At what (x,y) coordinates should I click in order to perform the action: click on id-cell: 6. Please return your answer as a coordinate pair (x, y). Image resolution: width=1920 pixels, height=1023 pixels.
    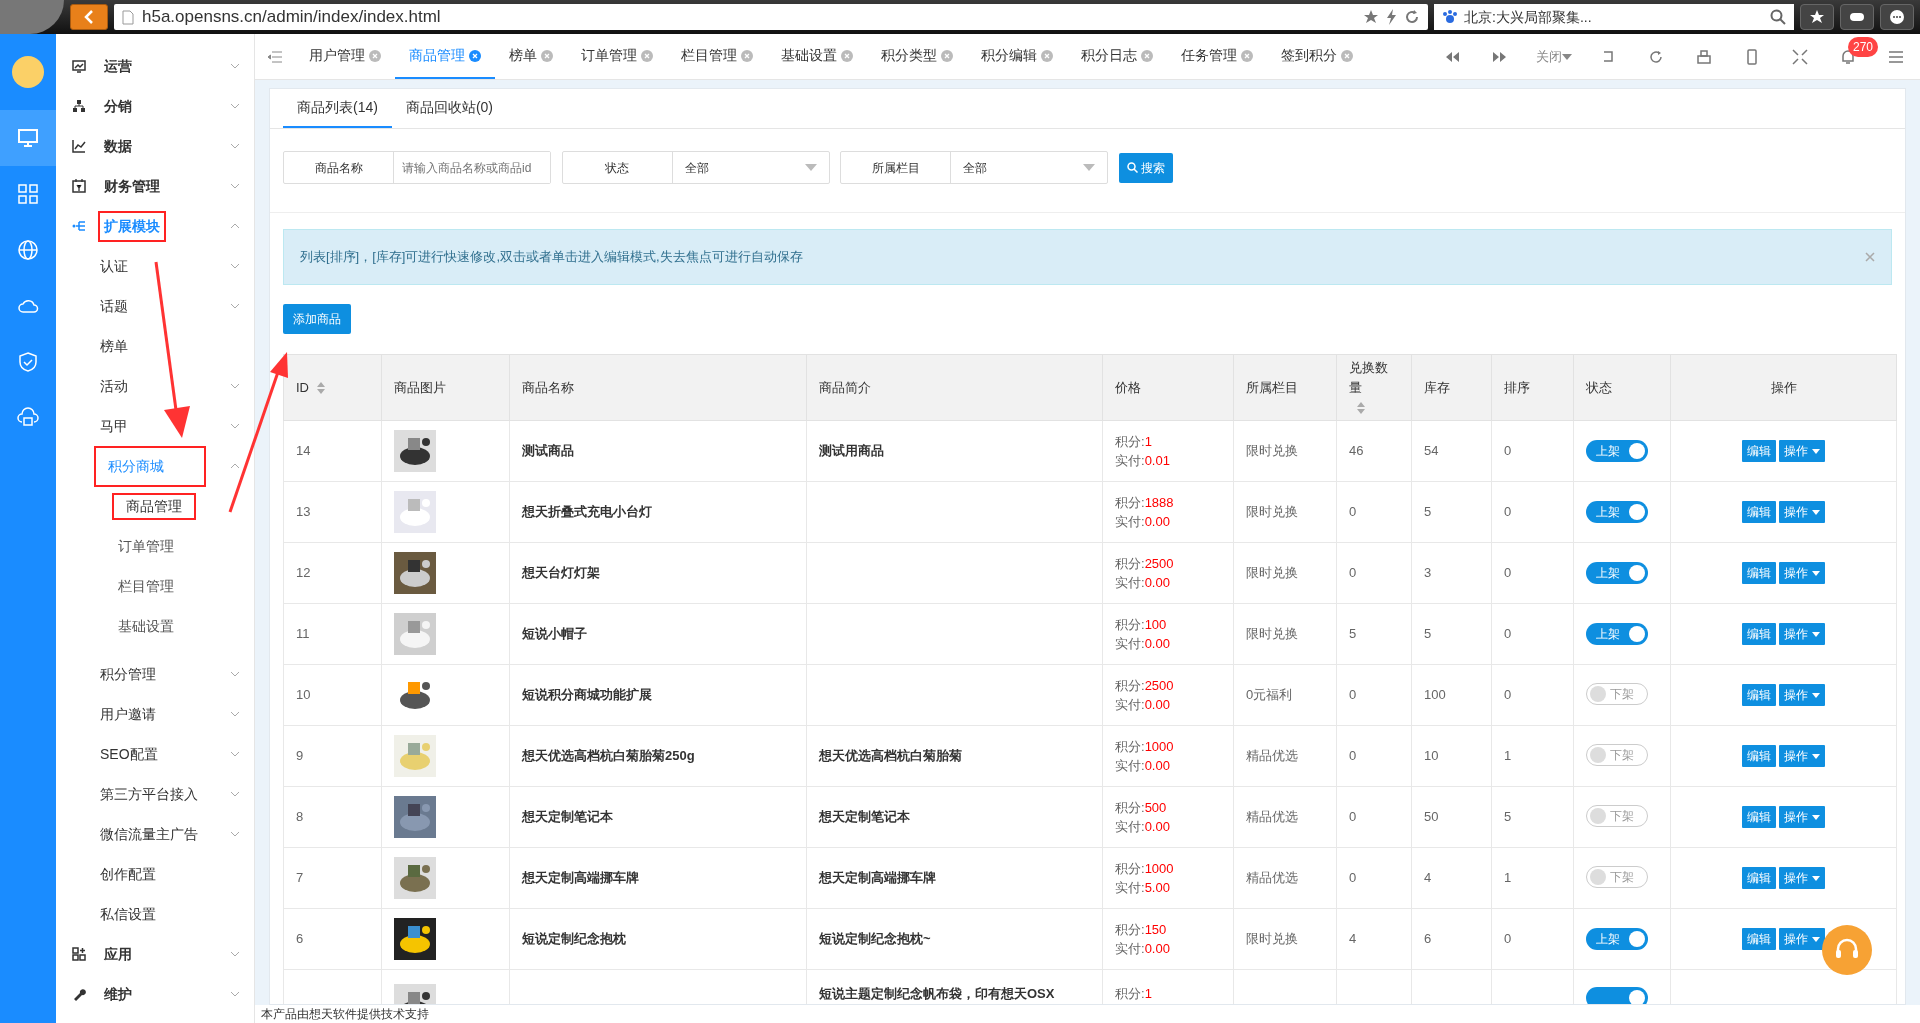
    Looking at the image, I should click on (300, 939).